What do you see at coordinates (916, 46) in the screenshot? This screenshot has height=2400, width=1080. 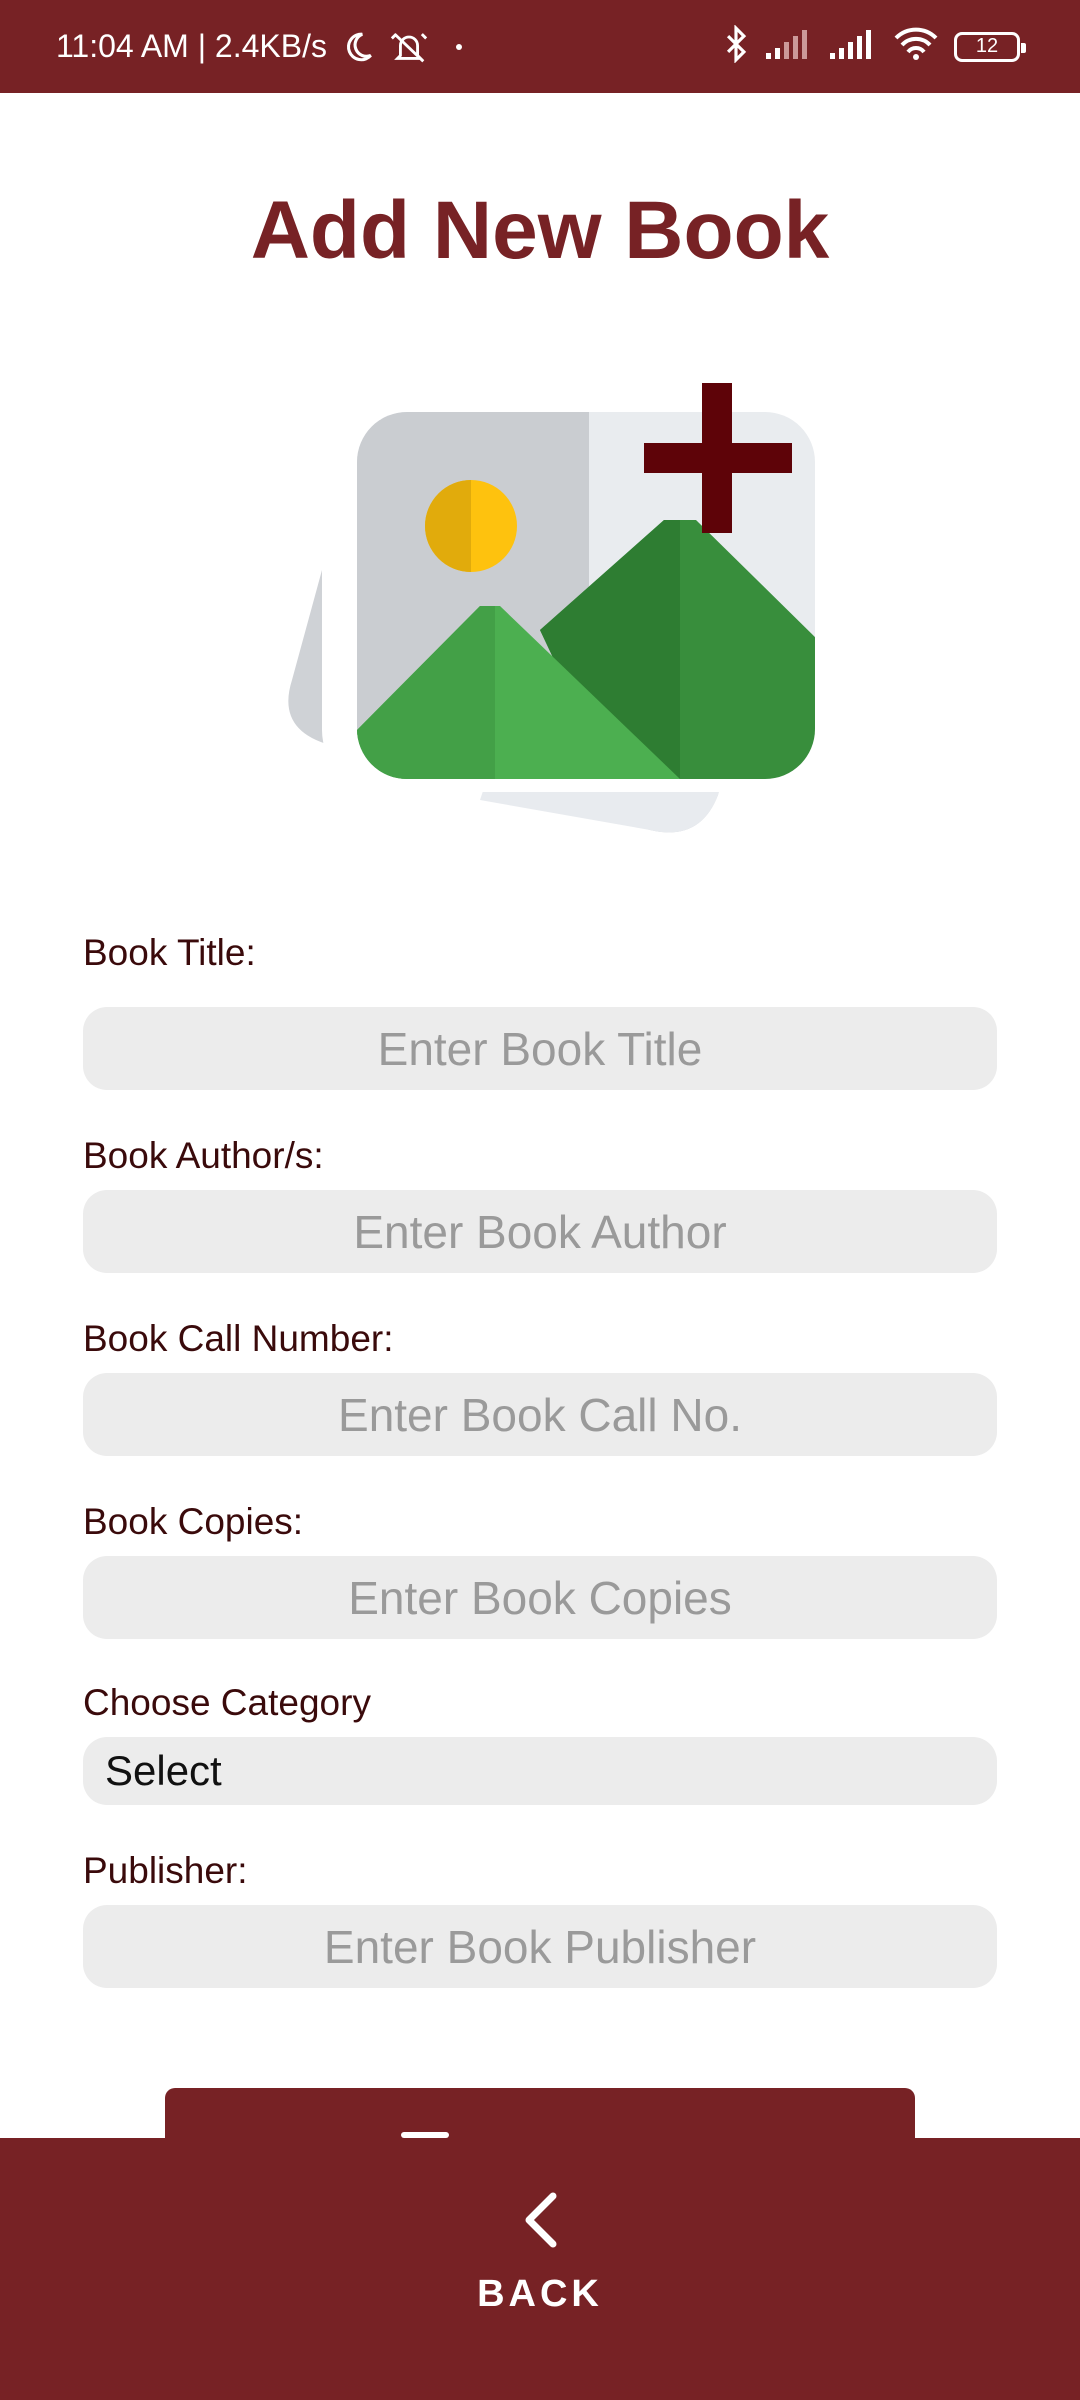 I see `wifi-icon` at bounding box center [916, 46].